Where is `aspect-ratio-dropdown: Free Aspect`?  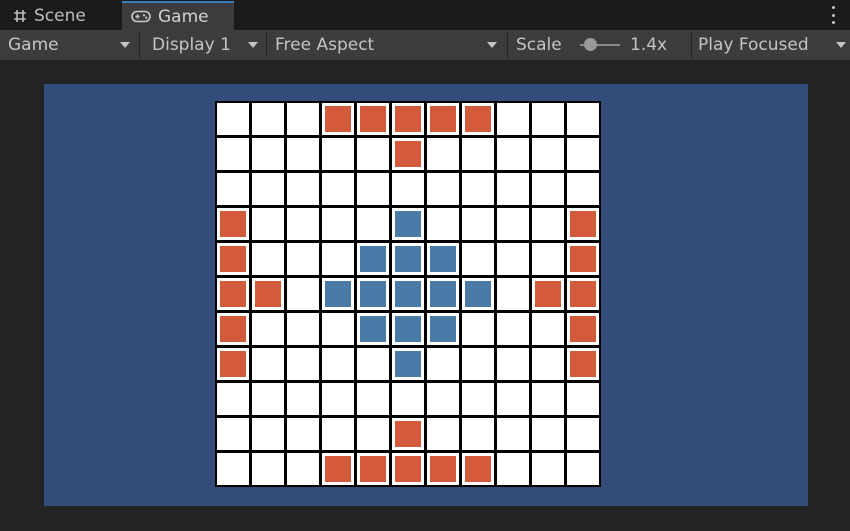 aspect-ratio-dropdown: Free Aspect is located at coordinates (387, 45).